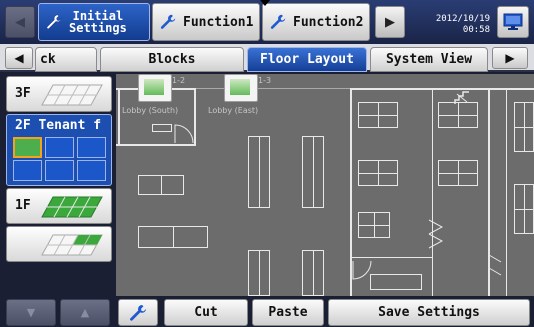 The height and width of the screenshot is (327, 534). I want to click on monitor-icon, so click(513, 21).